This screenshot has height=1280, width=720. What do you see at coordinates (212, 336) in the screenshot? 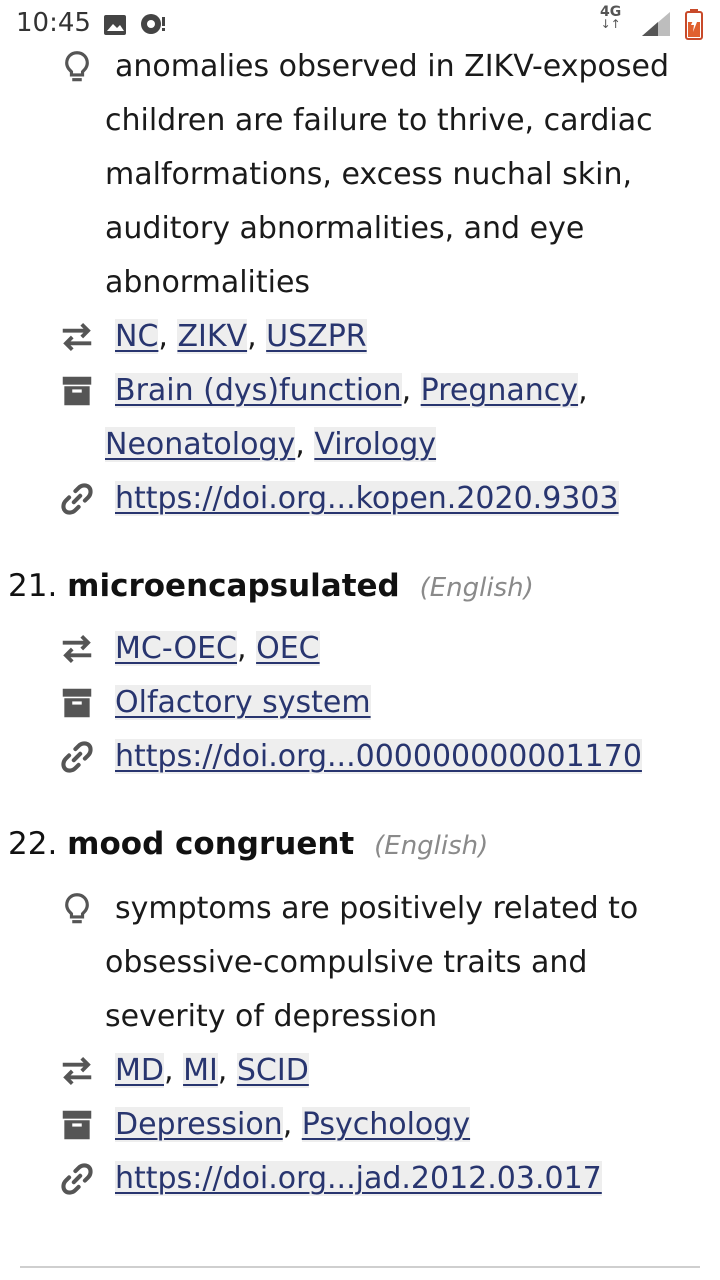
I see `abbr-link-zikv: ZIKV` at bounding box center [212, 336].